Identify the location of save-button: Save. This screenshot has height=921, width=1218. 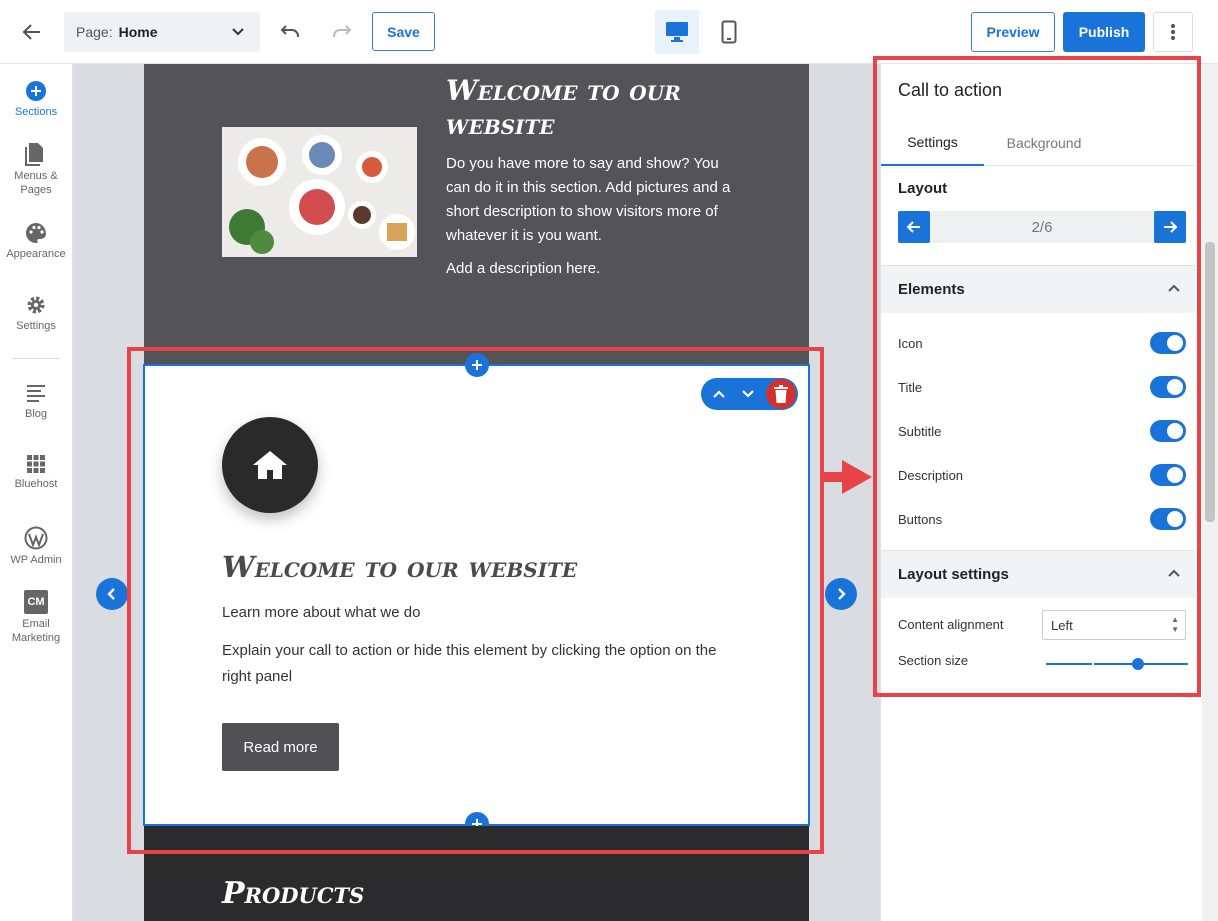
(403, 31).